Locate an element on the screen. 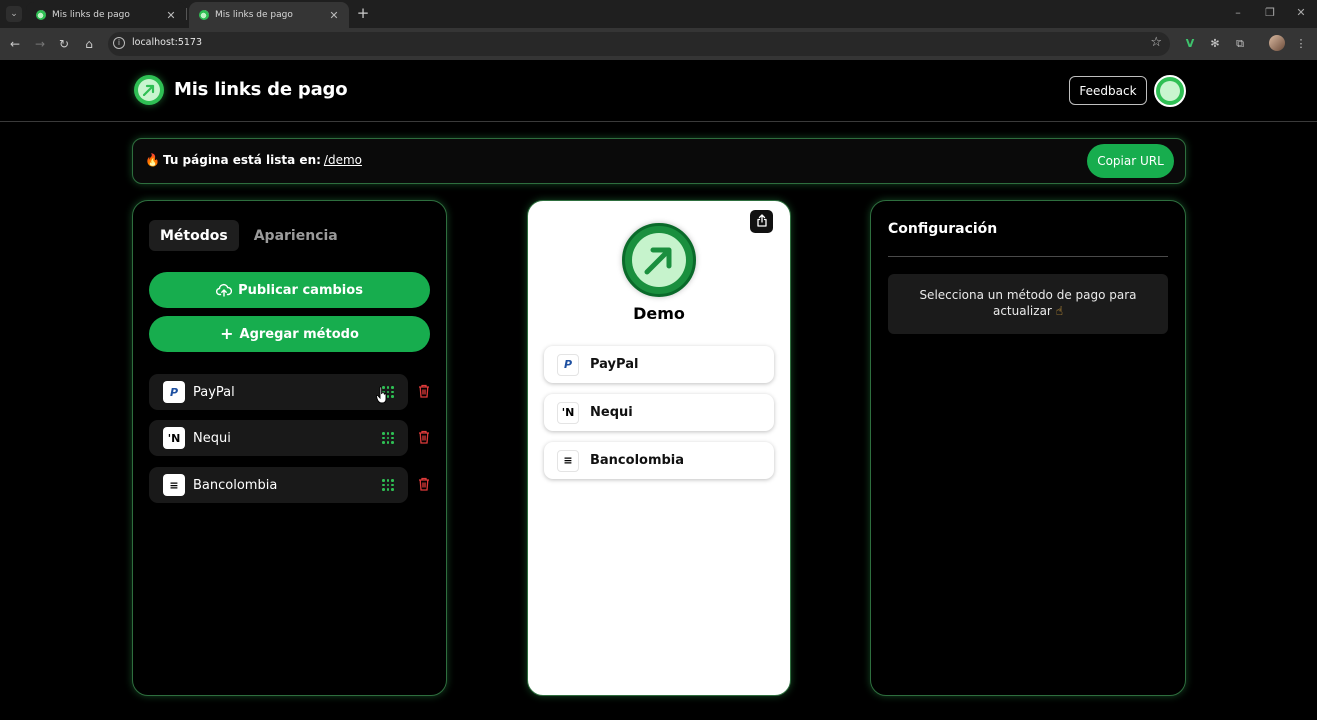 Image resolution: width=1317 pixels, height=720 pixels. profile-preview: Demo P PayPal 'N Nequi ≡ Bancolombia is located at coordinates (659, 448).